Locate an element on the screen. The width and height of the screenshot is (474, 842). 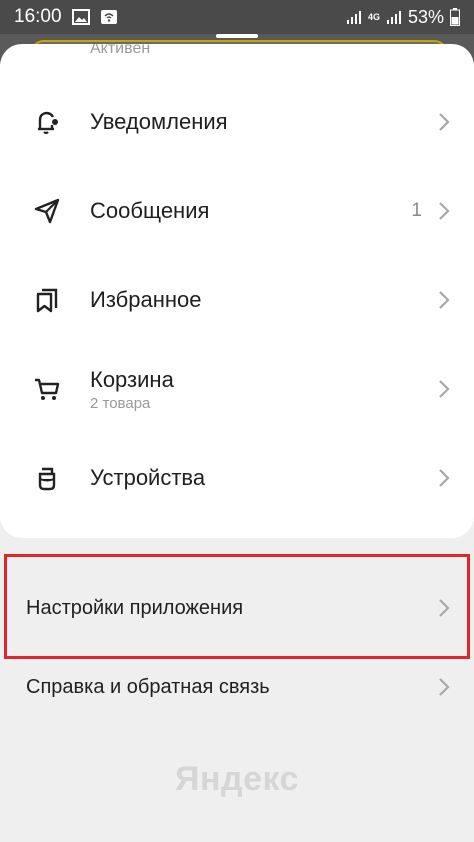
battery-icon is located at coordinates (455, 17).